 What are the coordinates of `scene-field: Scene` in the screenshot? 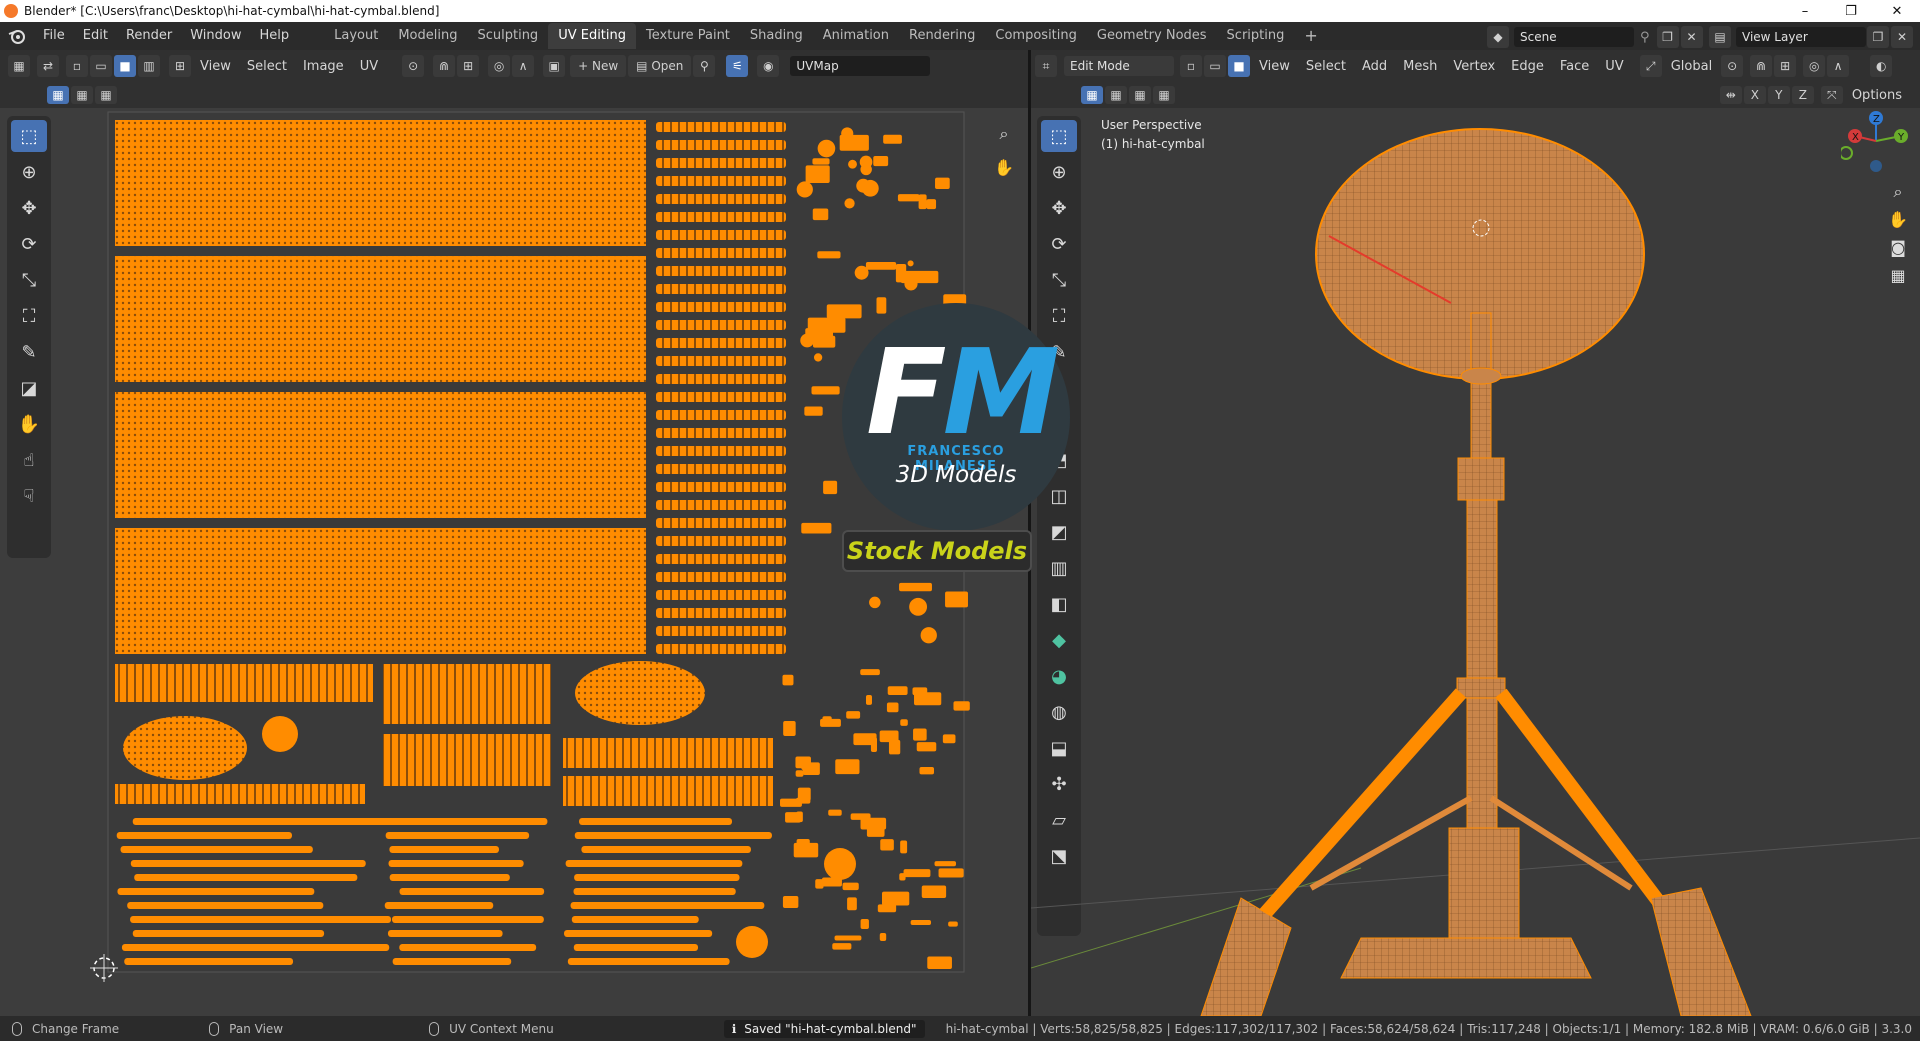 It's located at (1574, 37).